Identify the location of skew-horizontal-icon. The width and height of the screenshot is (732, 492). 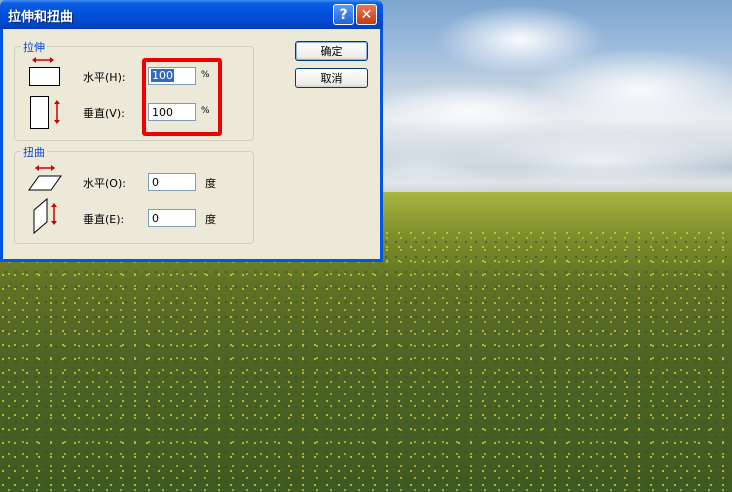
(45, 178).